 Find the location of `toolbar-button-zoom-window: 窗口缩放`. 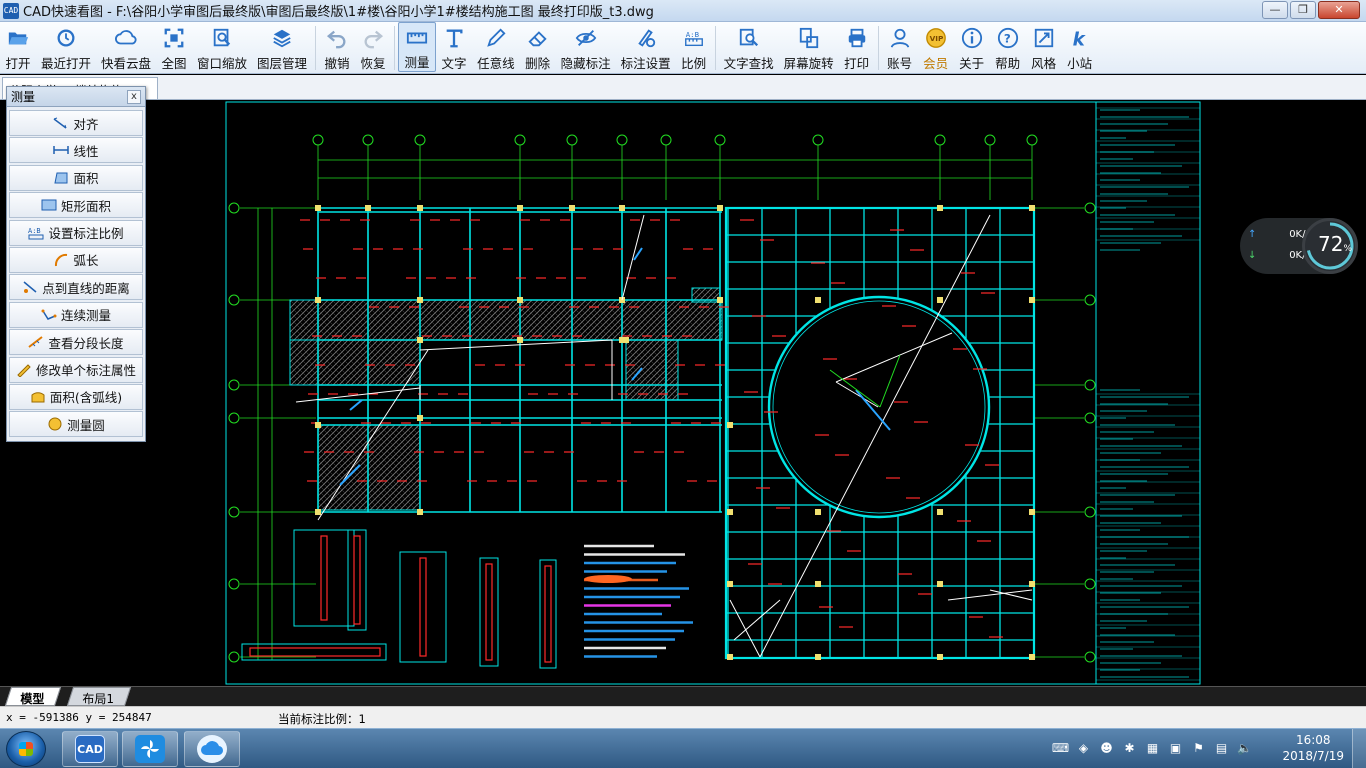

toolbar-button-zoom-window: 窗口缩放 is located at coordinates (222, 47).